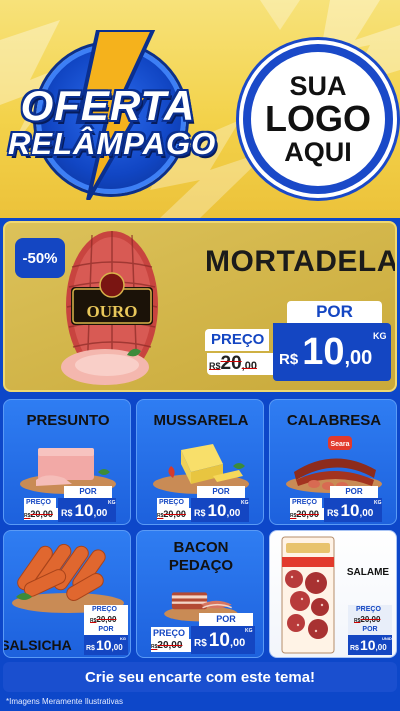 This screenshot has width=400, height=711. Describe the element at coordinates (112, 311) in the screenshot. I see `svg-text: OURO` at that location.